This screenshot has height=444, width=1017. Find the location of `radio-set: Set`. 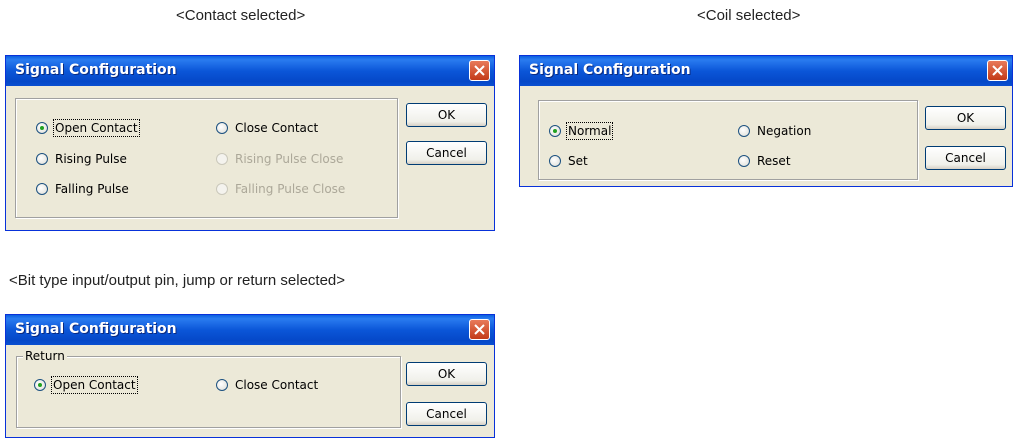

radio-set: Set is located at coordinates (568, 161).